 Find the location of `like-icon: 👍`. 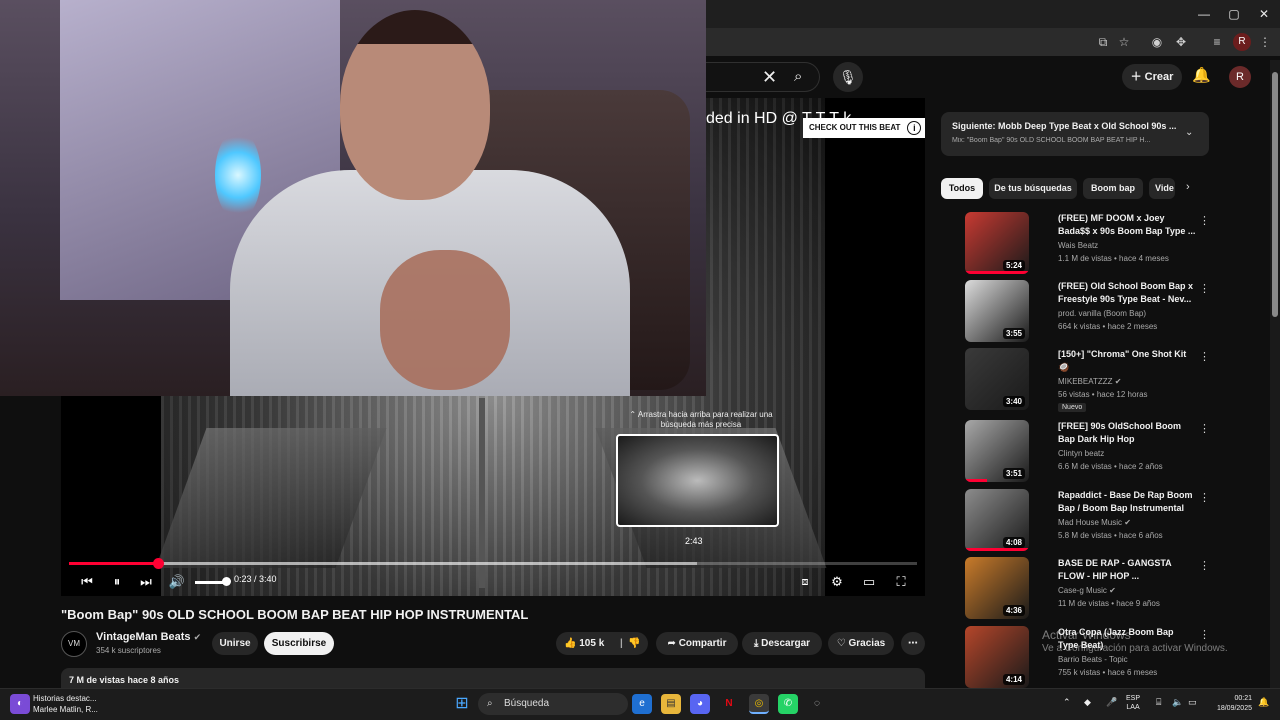

like-icon: 👍 is located at coordinates (570, 643).